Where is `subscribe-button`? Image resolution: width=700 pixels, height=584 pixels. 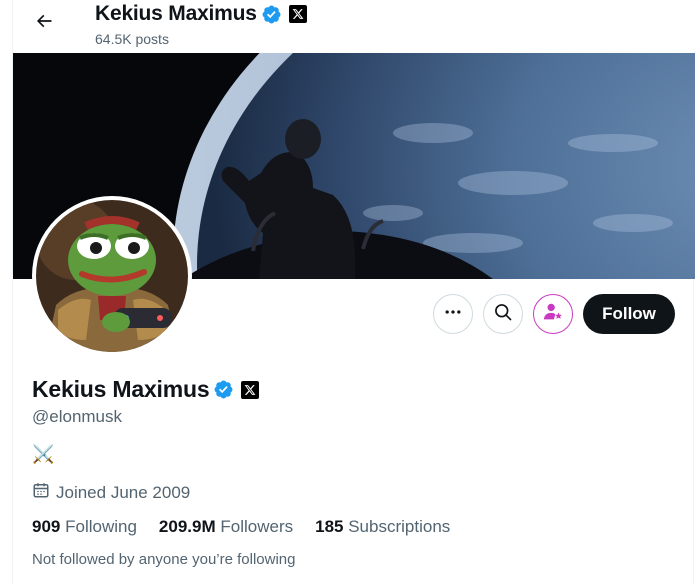
subscribe-button is located at coordinates (553, 314).